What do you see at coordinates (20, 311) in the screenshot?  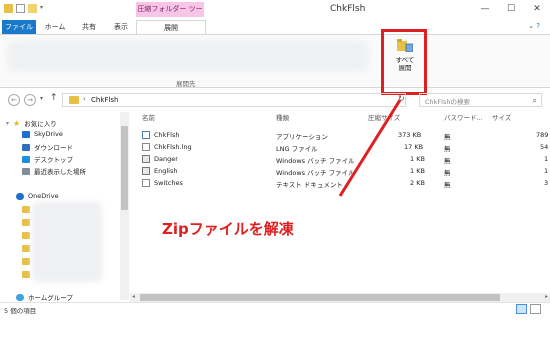 I see `status-item-count: 5 個の項目` at bounding box center [20, 311].